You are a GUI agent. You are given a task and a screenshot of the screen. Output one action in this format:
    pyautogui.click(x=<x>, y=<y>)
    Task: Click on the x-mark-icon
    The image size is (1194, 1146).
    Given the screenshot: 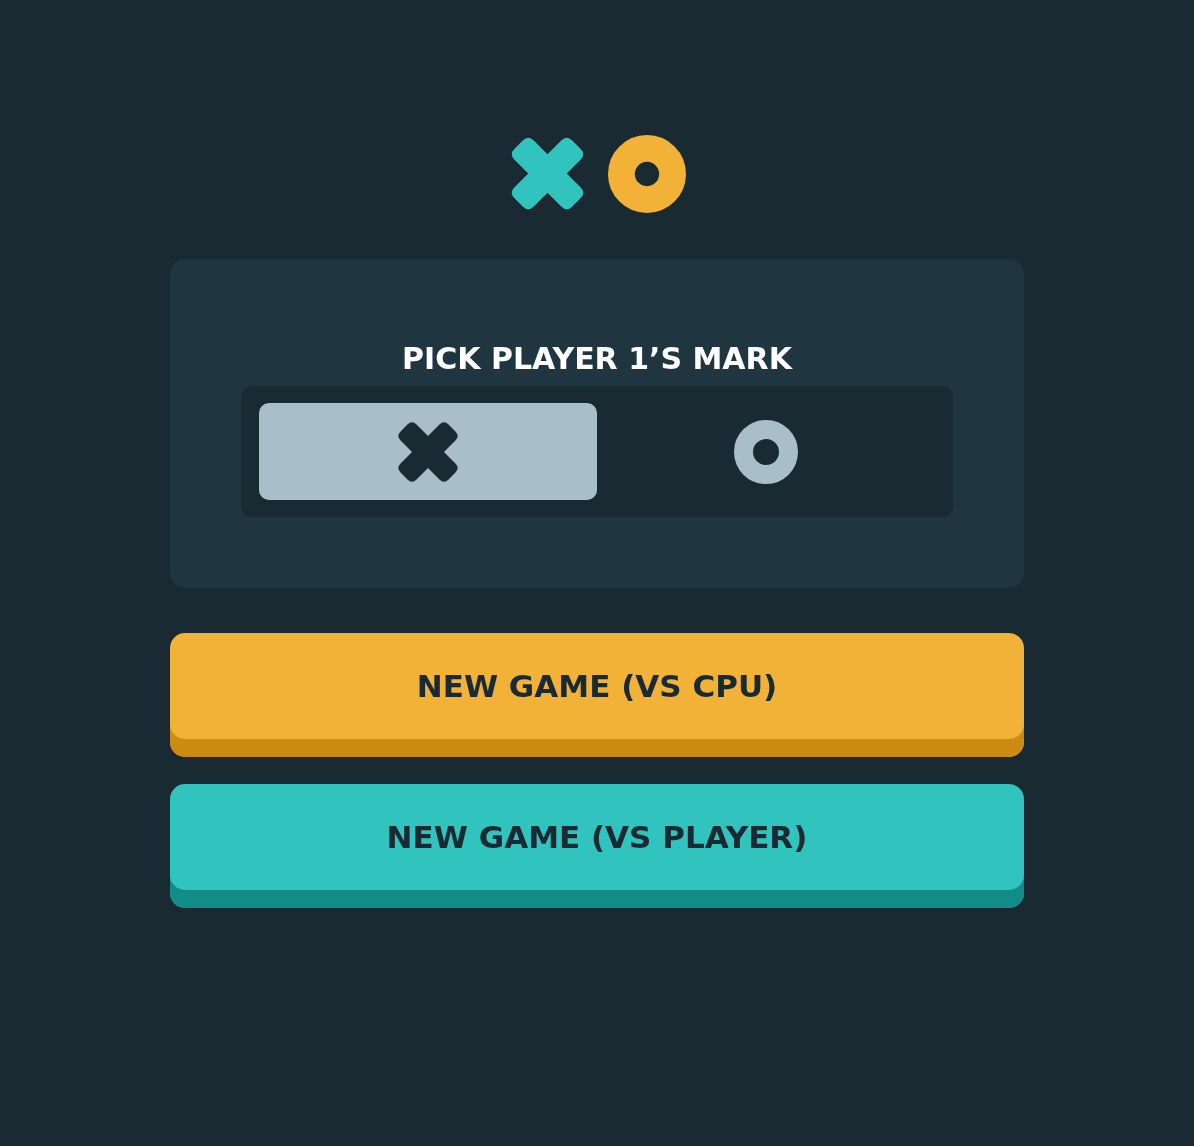 What is the action you would take?
    pyautogui.click(x=428, y=451)
    